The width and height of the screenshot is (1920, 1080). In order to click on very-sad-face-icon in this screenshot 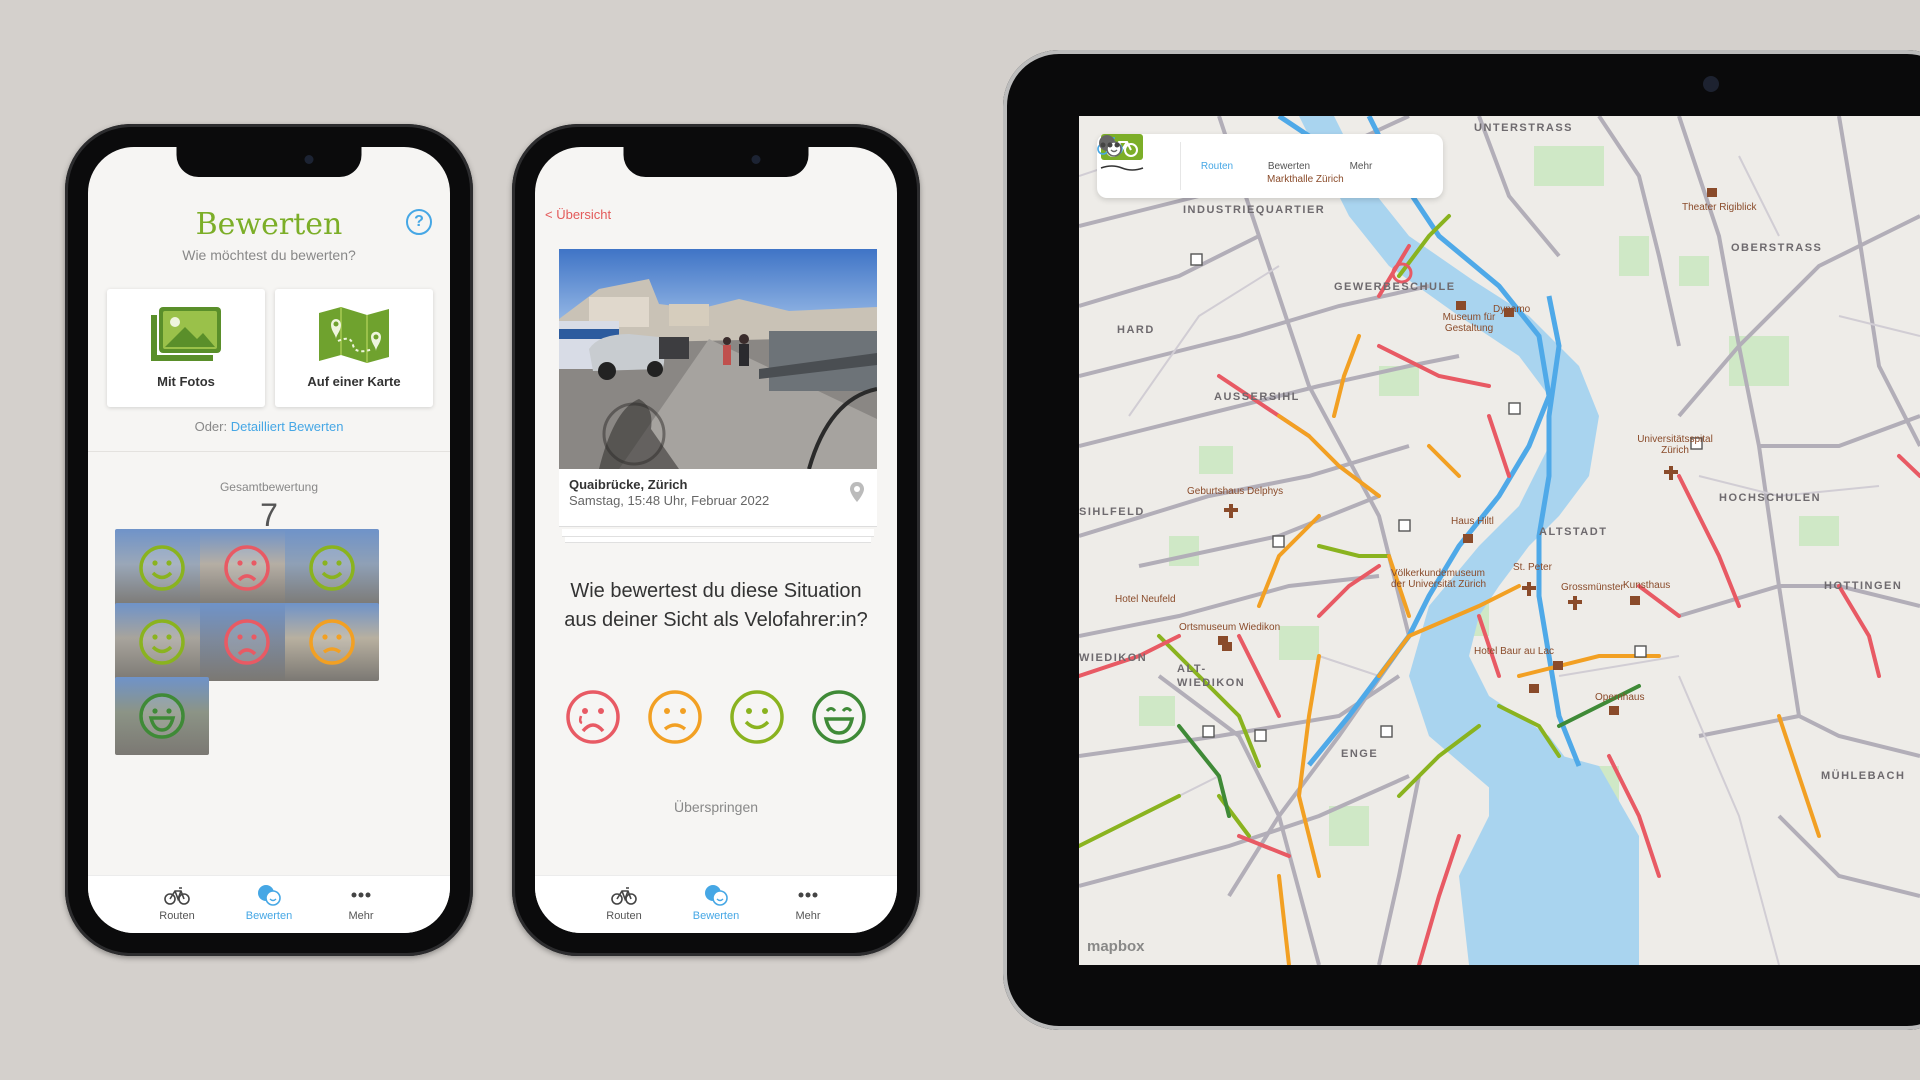, I will do `click(593, 717)`.